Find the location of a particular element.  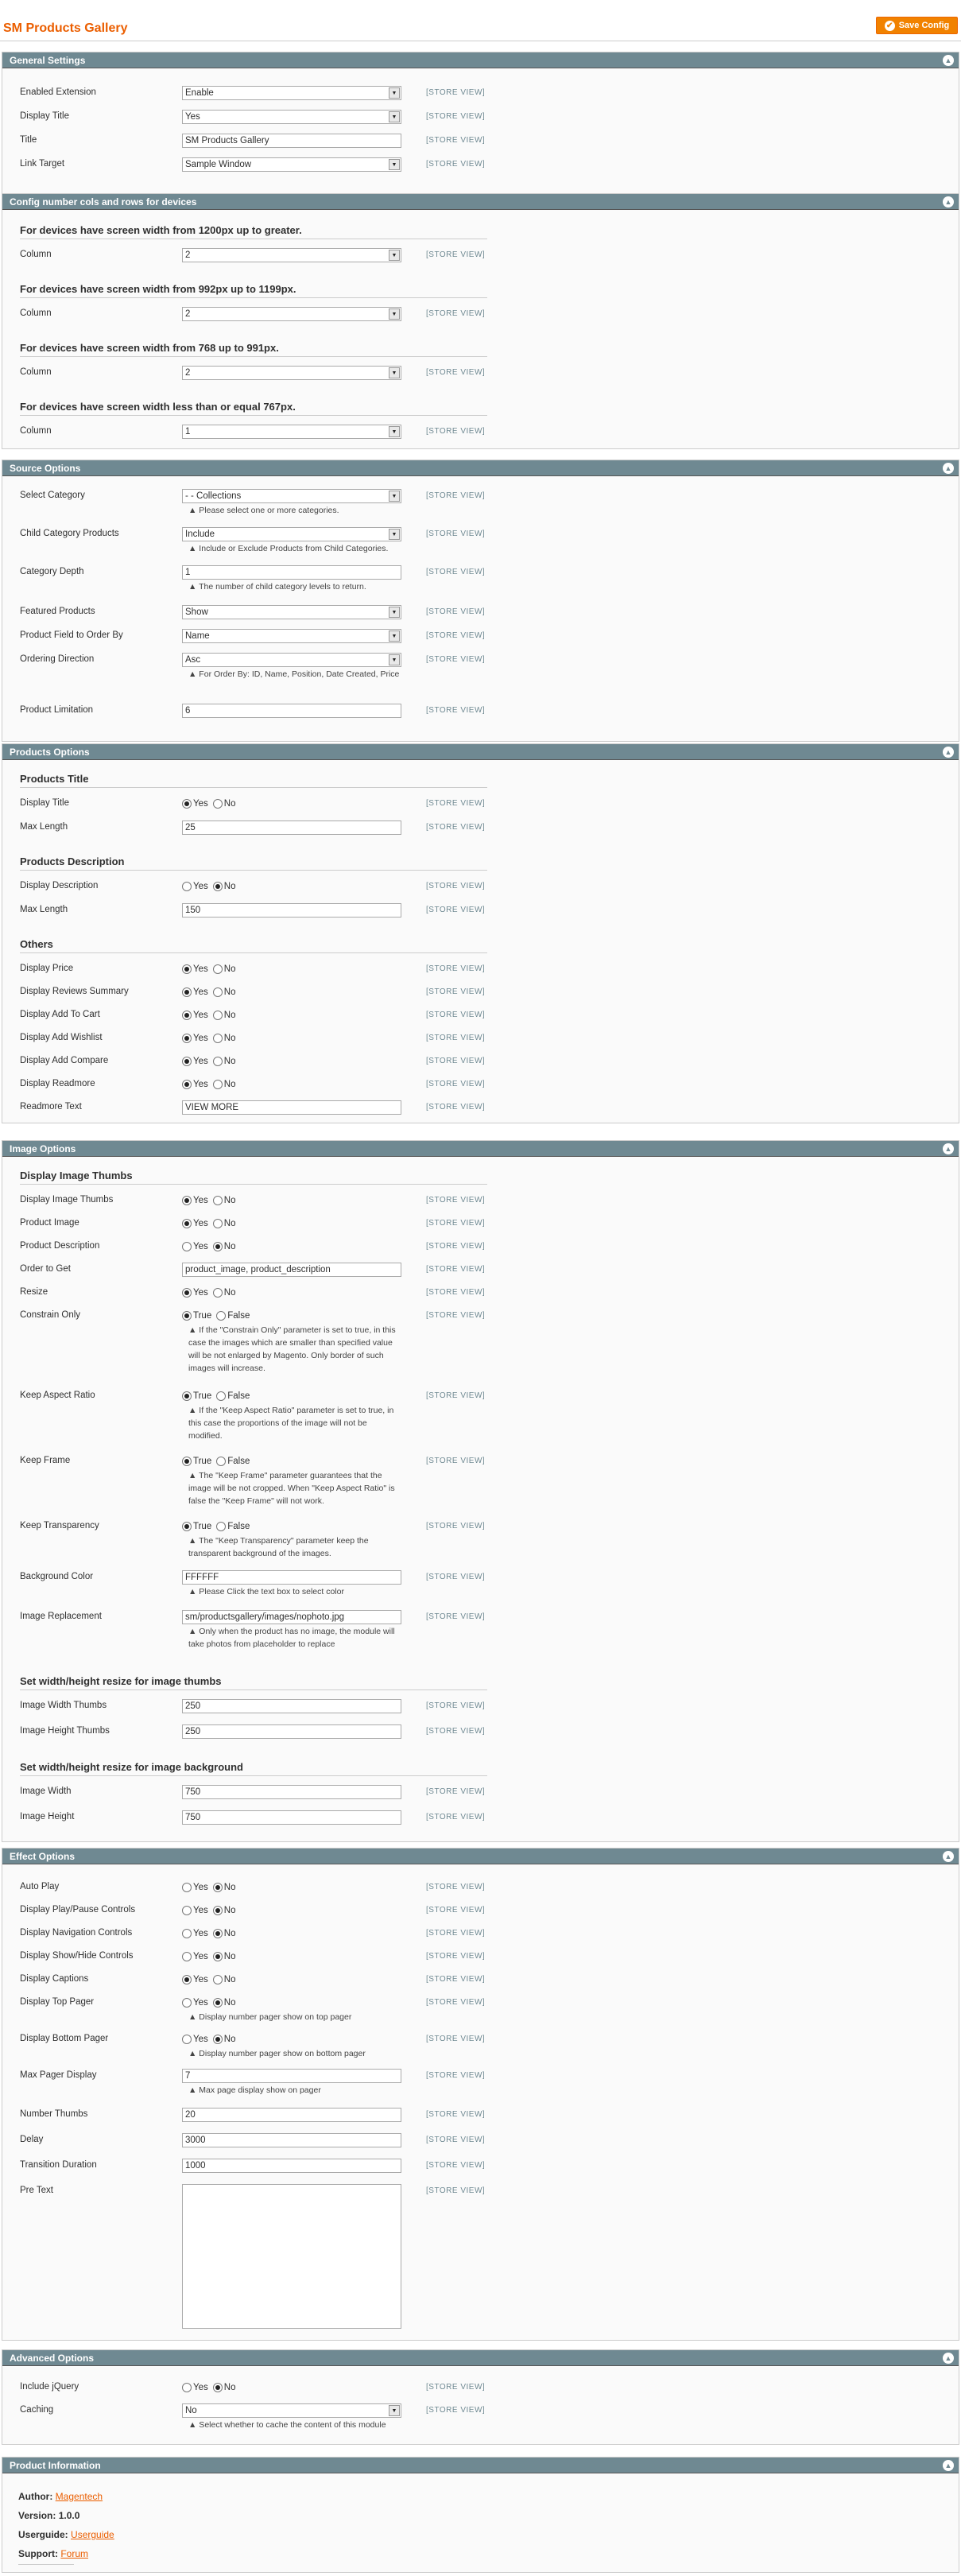

userguide-link: Userguide is located at coordinates (92, 2534).